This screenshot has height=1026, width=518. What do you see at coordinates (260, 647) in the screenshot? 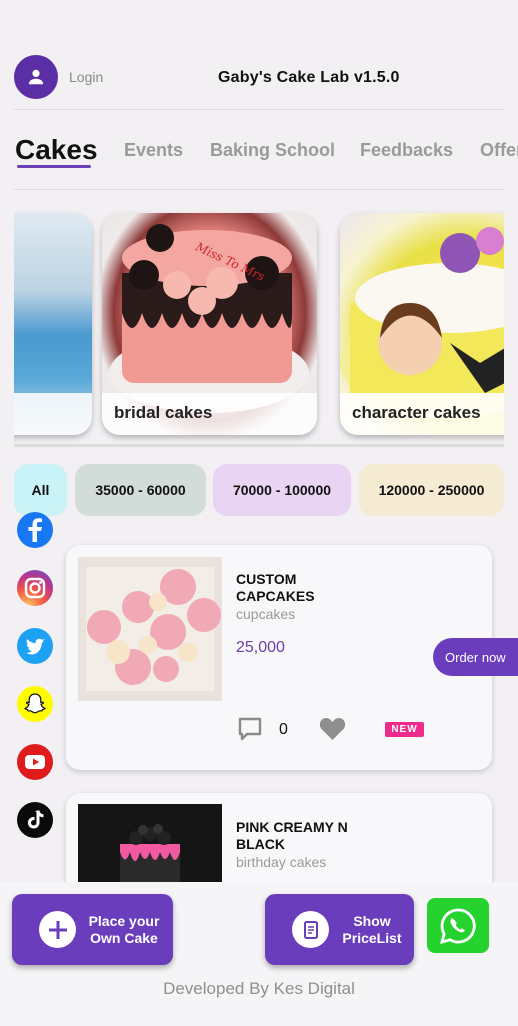
I see `product-price: 25,000` at bounding box center [260, 647].